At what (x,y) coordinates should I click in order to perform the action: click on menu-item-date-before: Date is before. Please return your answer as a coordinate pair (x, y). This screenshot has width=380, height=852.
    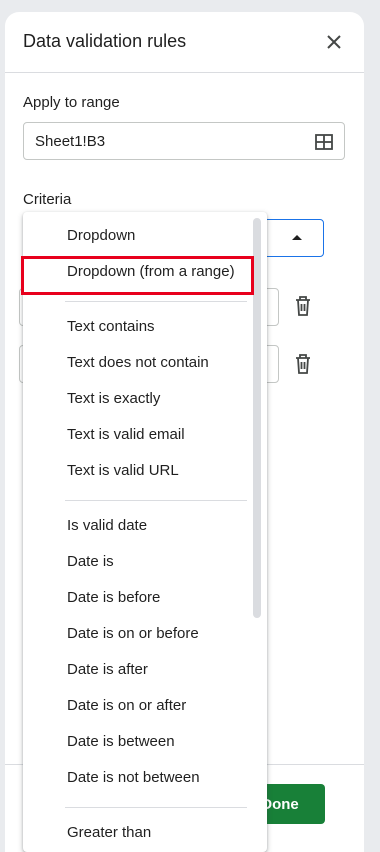
    Looking at the image, I should click on (139, 598).